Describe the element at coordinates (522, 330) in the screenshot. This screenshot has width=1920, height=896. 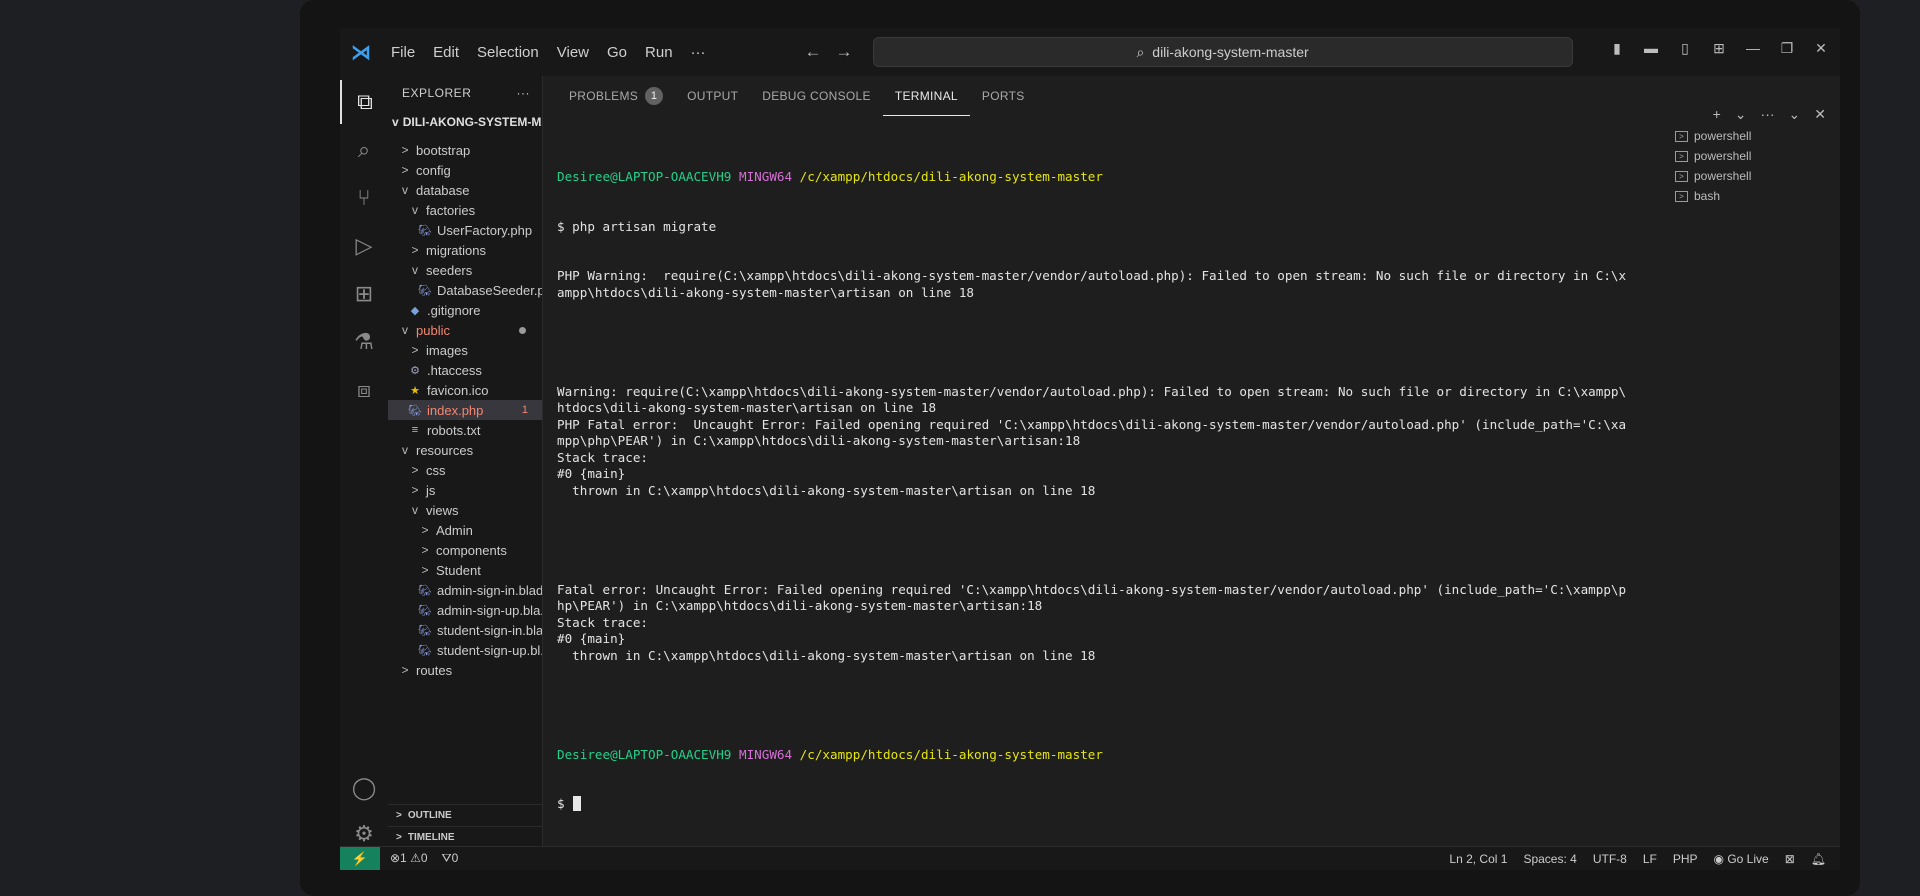
I see `modified-dot-icon` at that location.